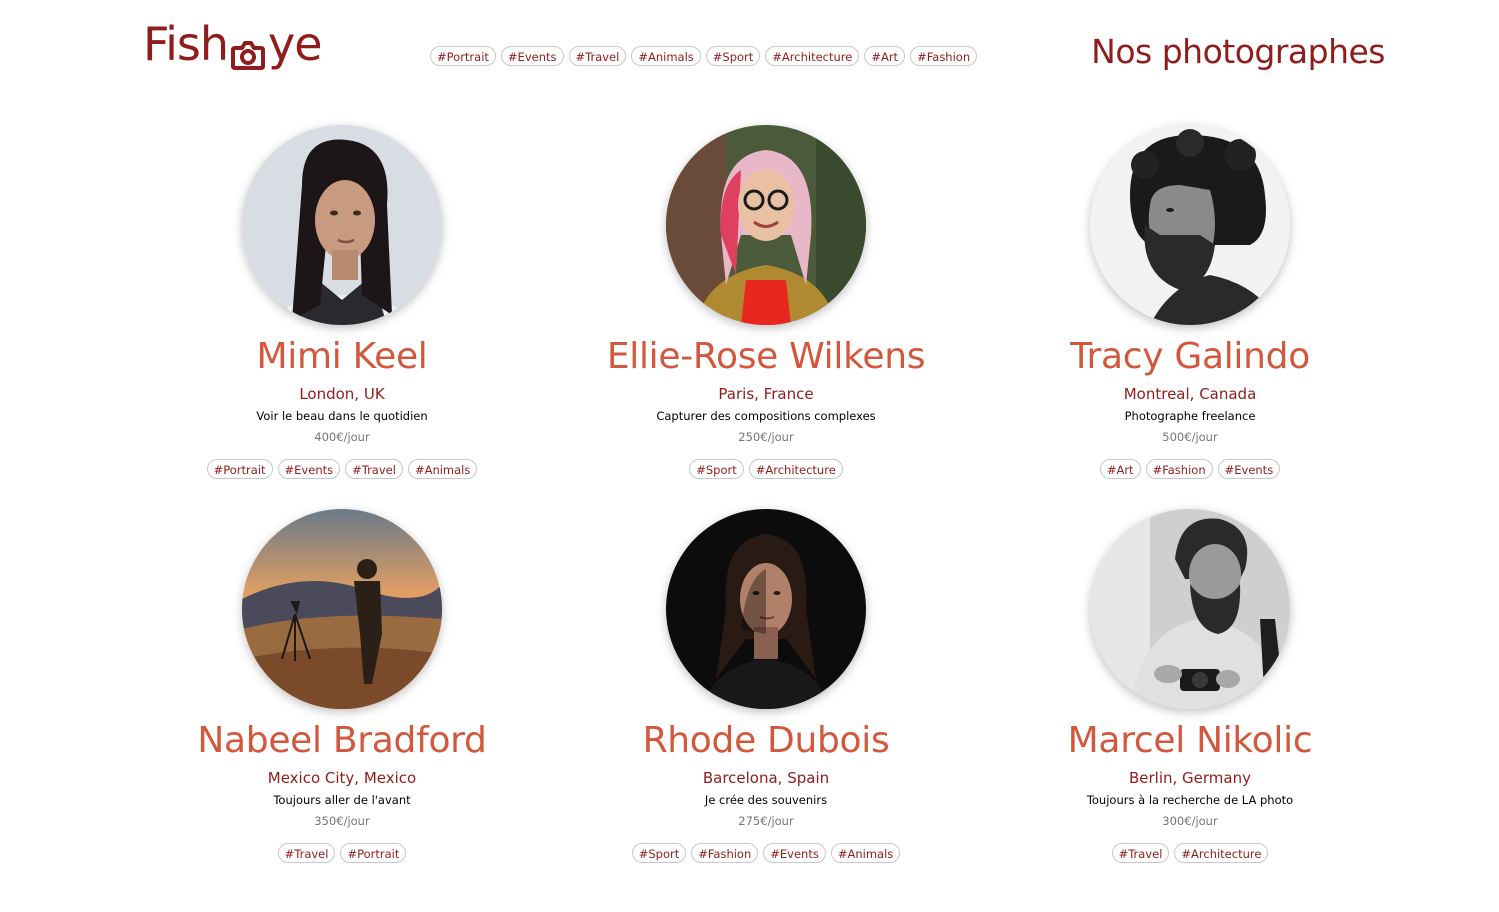 The image size is (1499, 912). I want to click on photographer-tagline: Je crée des souvenirs, so click(766, 800).